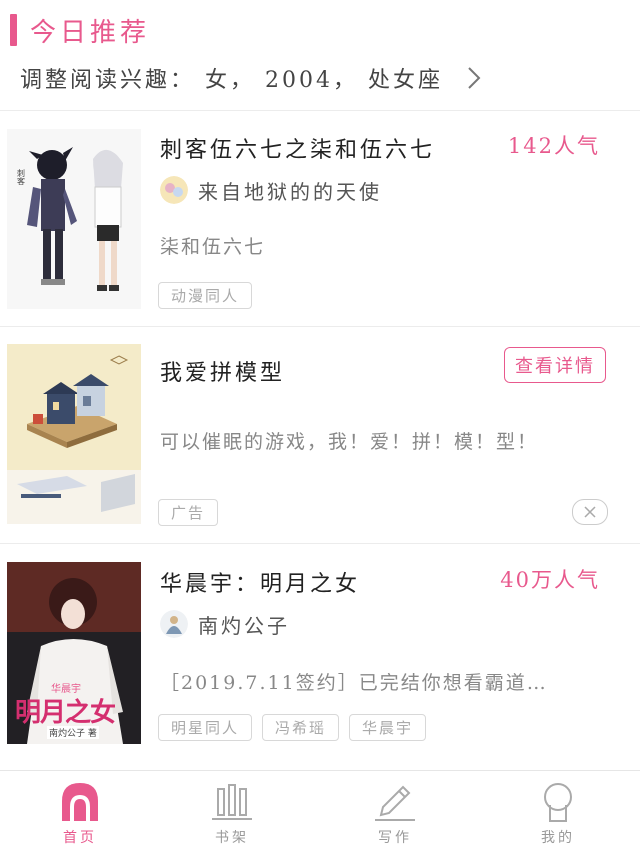  Describe the element at coordinates (320, 110) in the screenshot. I see `divider` at that location.